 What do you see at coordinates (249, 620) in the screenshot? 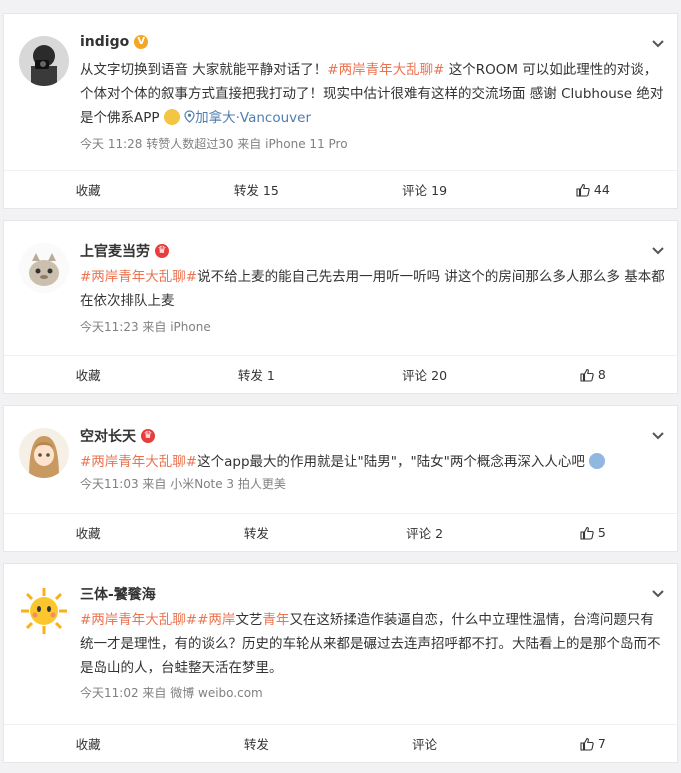
I see `post-text: 文艺` at bounding box center [249, 620].